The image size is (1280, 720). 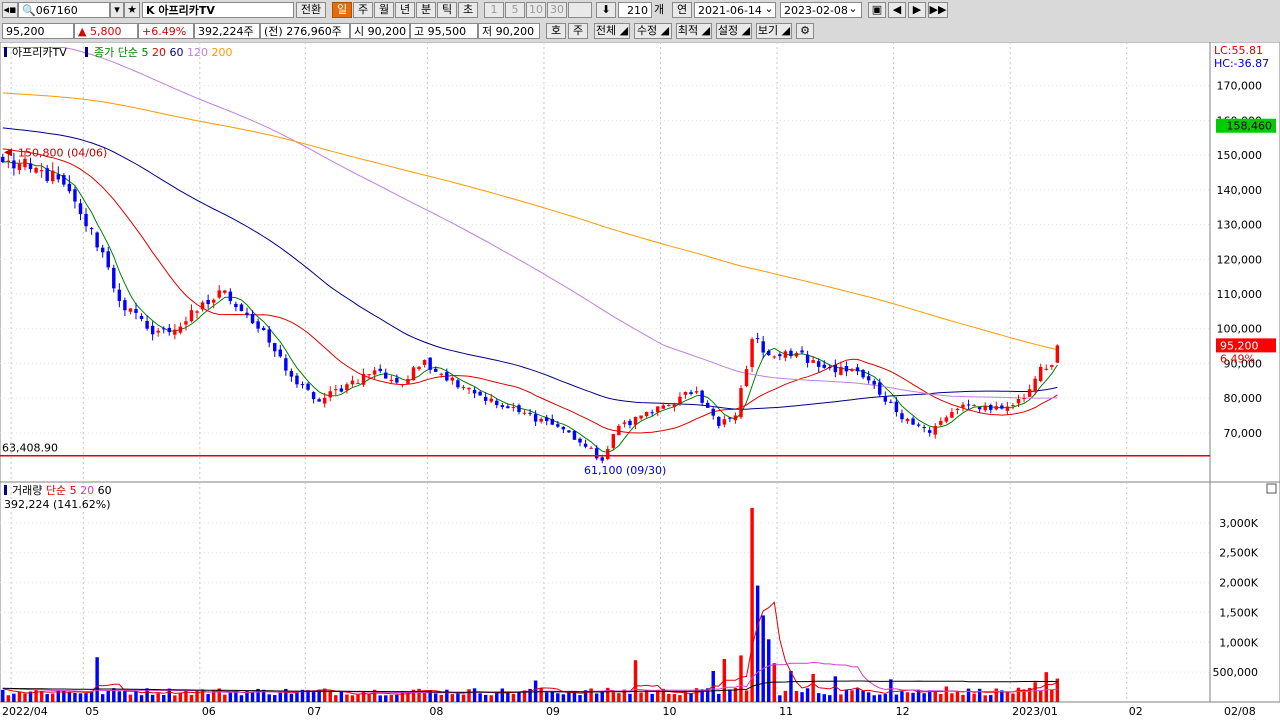 I want to click on minute-option-3: 30, so click(x=557, y=10).